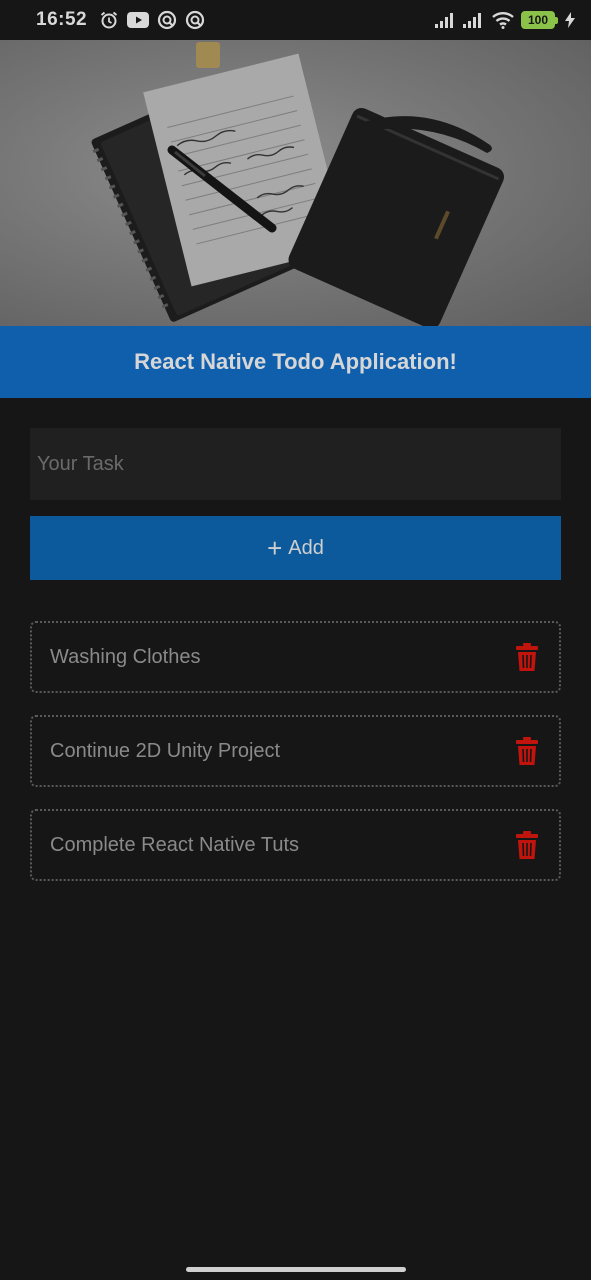 This screenshot has height=1280, width=591. What do you see at coordinates (125, 656) in the screenshot?
I see `task-text: Washing Clothes` at bounding box center [125, 656].